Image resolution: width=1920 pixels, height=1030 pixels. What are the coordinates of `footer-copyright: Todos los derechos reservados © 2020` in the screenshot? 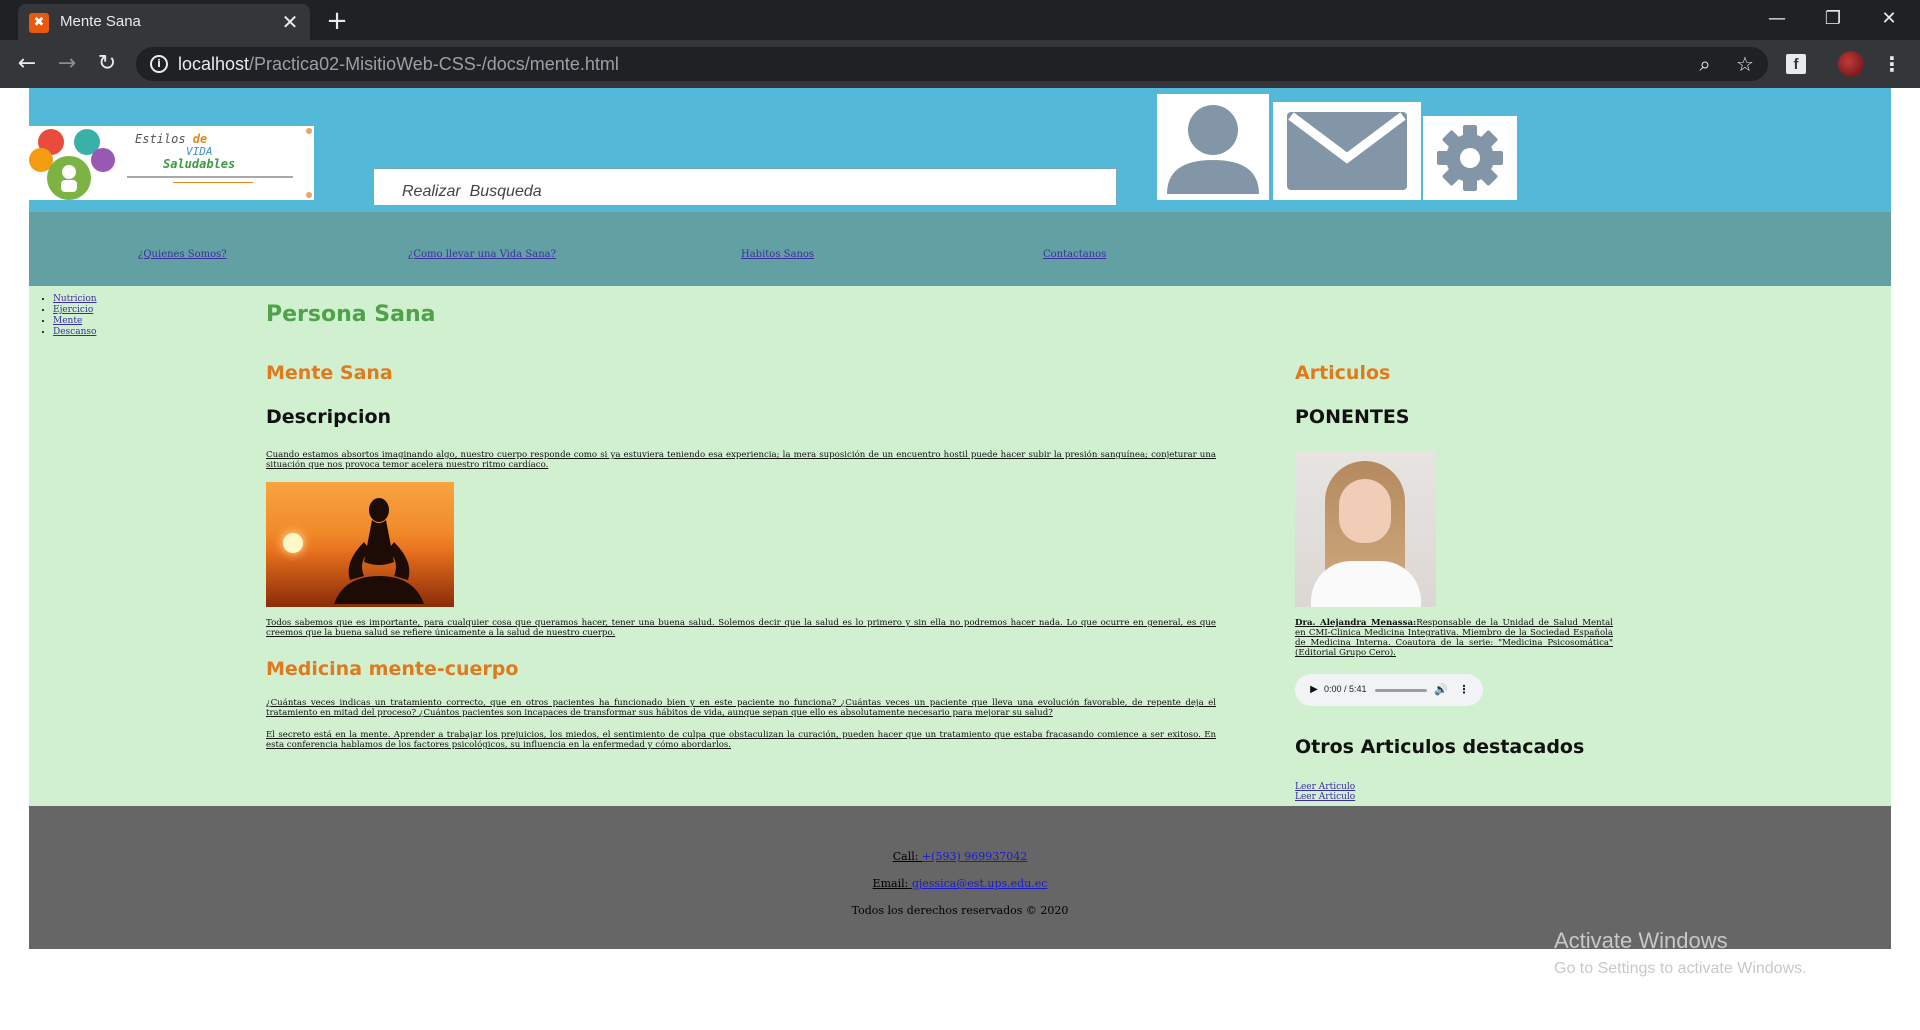 It's located at (960, 910).